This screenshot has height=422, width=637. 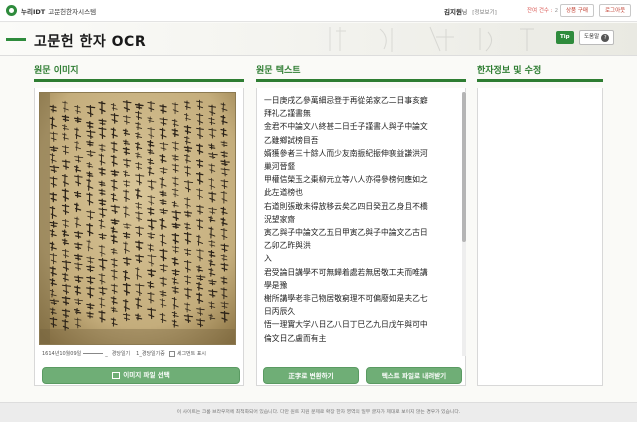 I want to click on caption-title: 경당일기, so click(x=121, y=354).